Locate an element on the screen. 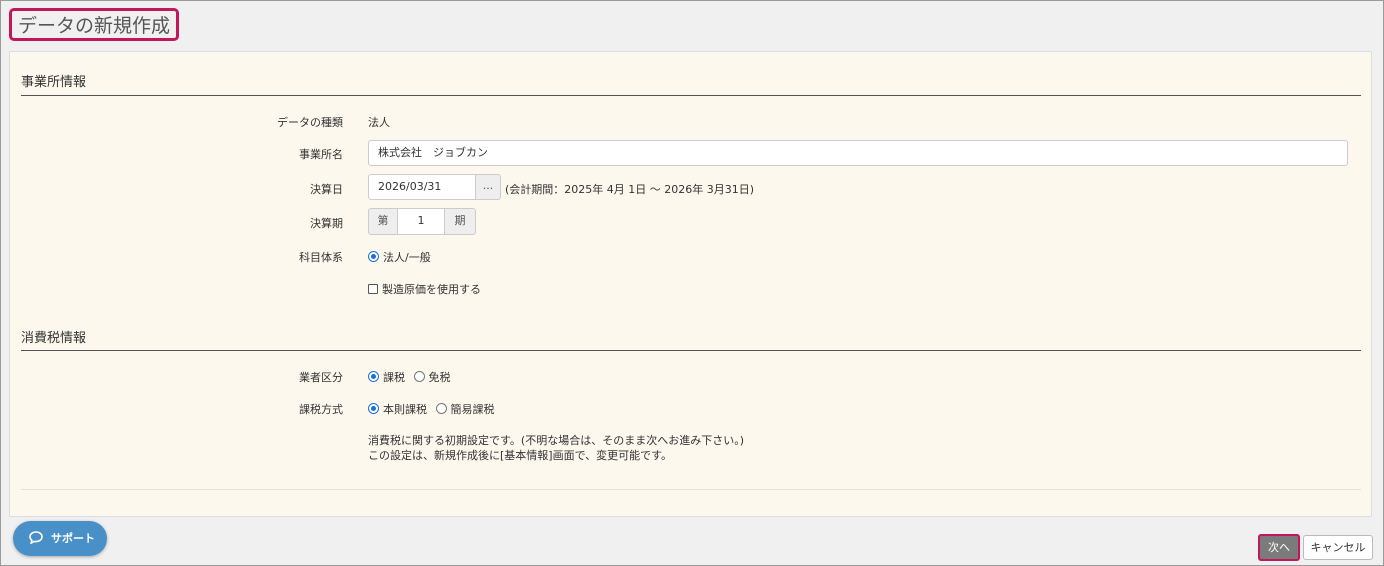  closing-date-input: 2026/03/31 is located at coordinates (422, 187).